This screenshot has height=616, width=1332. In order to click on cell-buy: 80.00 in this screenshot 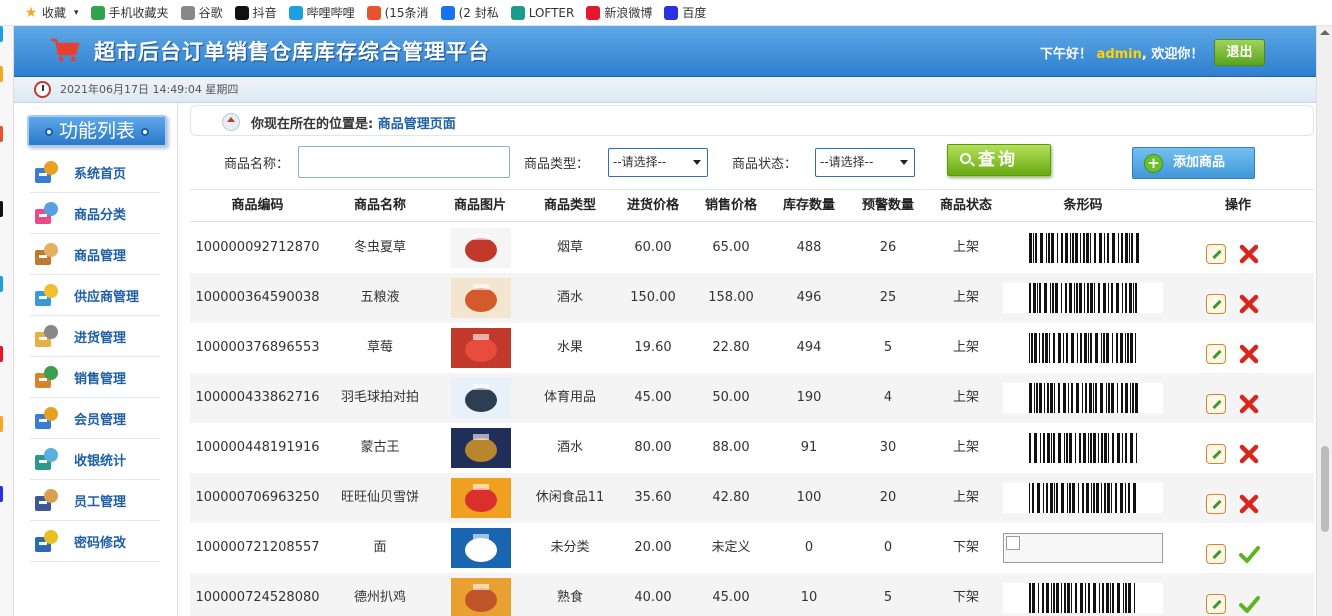, I will do `click(653, 447)`.